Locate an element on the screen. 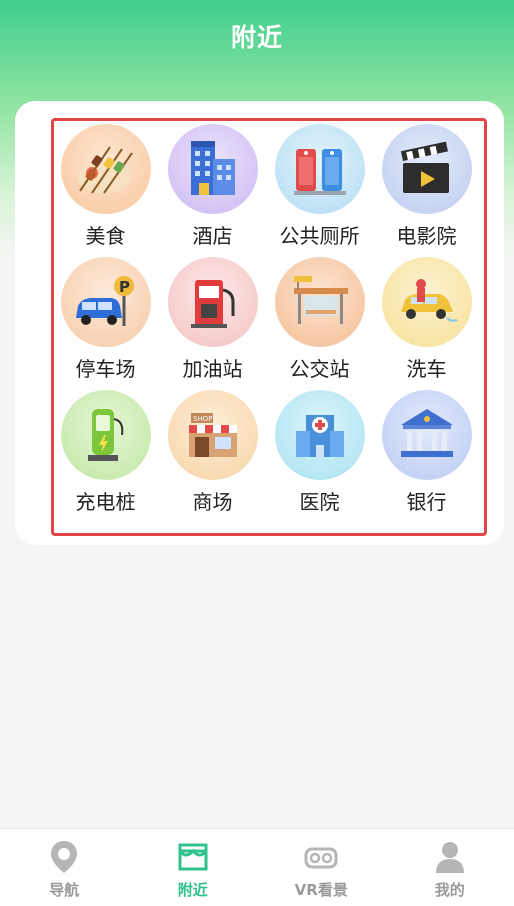  tab-me: 我的 is located at coordinates (450, 867).